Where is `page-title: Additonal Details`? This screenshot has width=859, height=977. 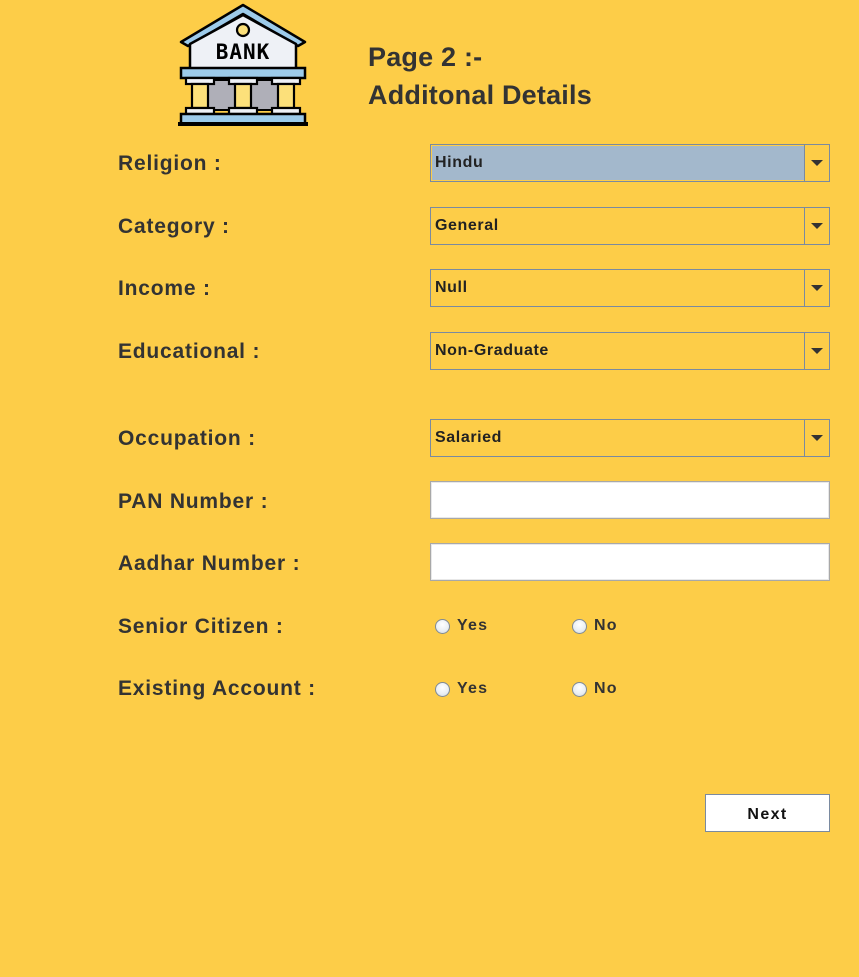 page-title: Additonal Details is located at coordinates (480, 95).